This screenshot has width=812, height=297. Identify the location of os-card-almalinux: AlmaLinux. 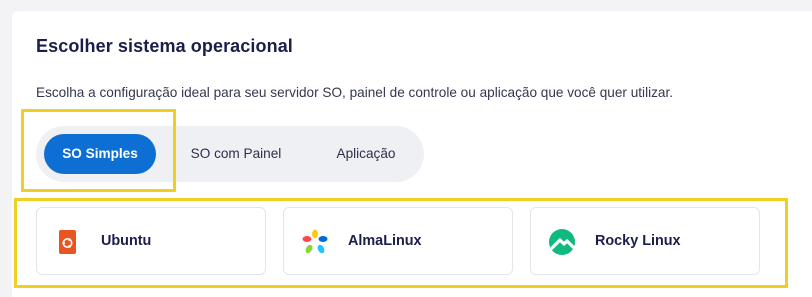
(398, 241).